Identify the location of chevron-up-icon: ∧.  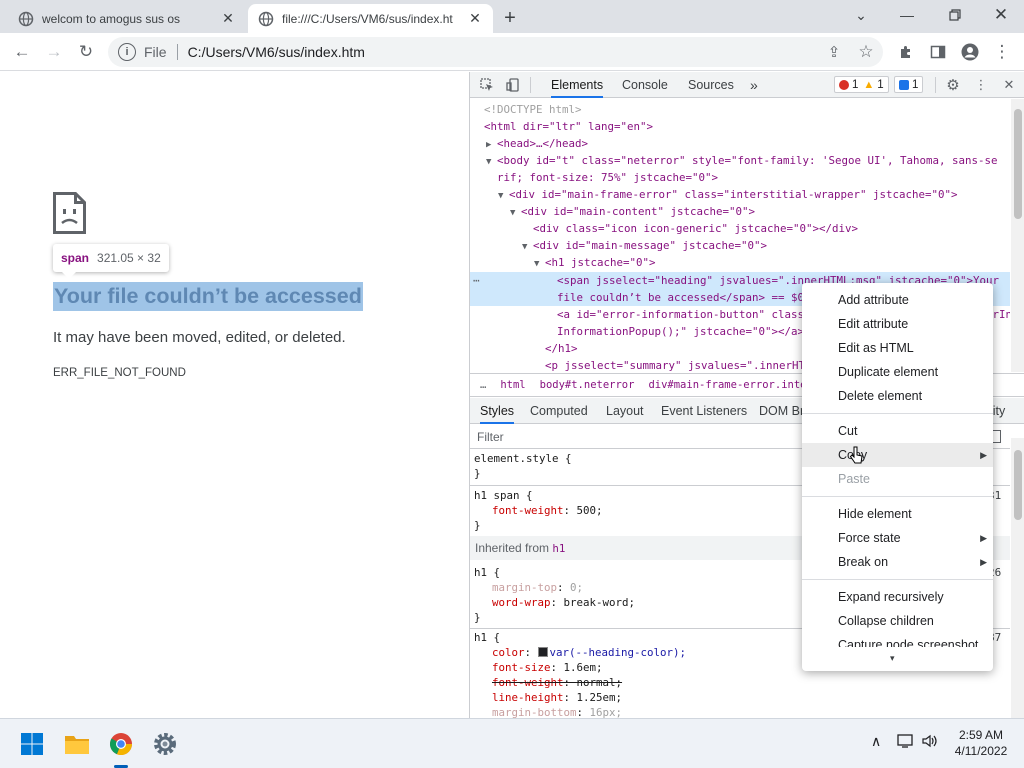
(876, 741).